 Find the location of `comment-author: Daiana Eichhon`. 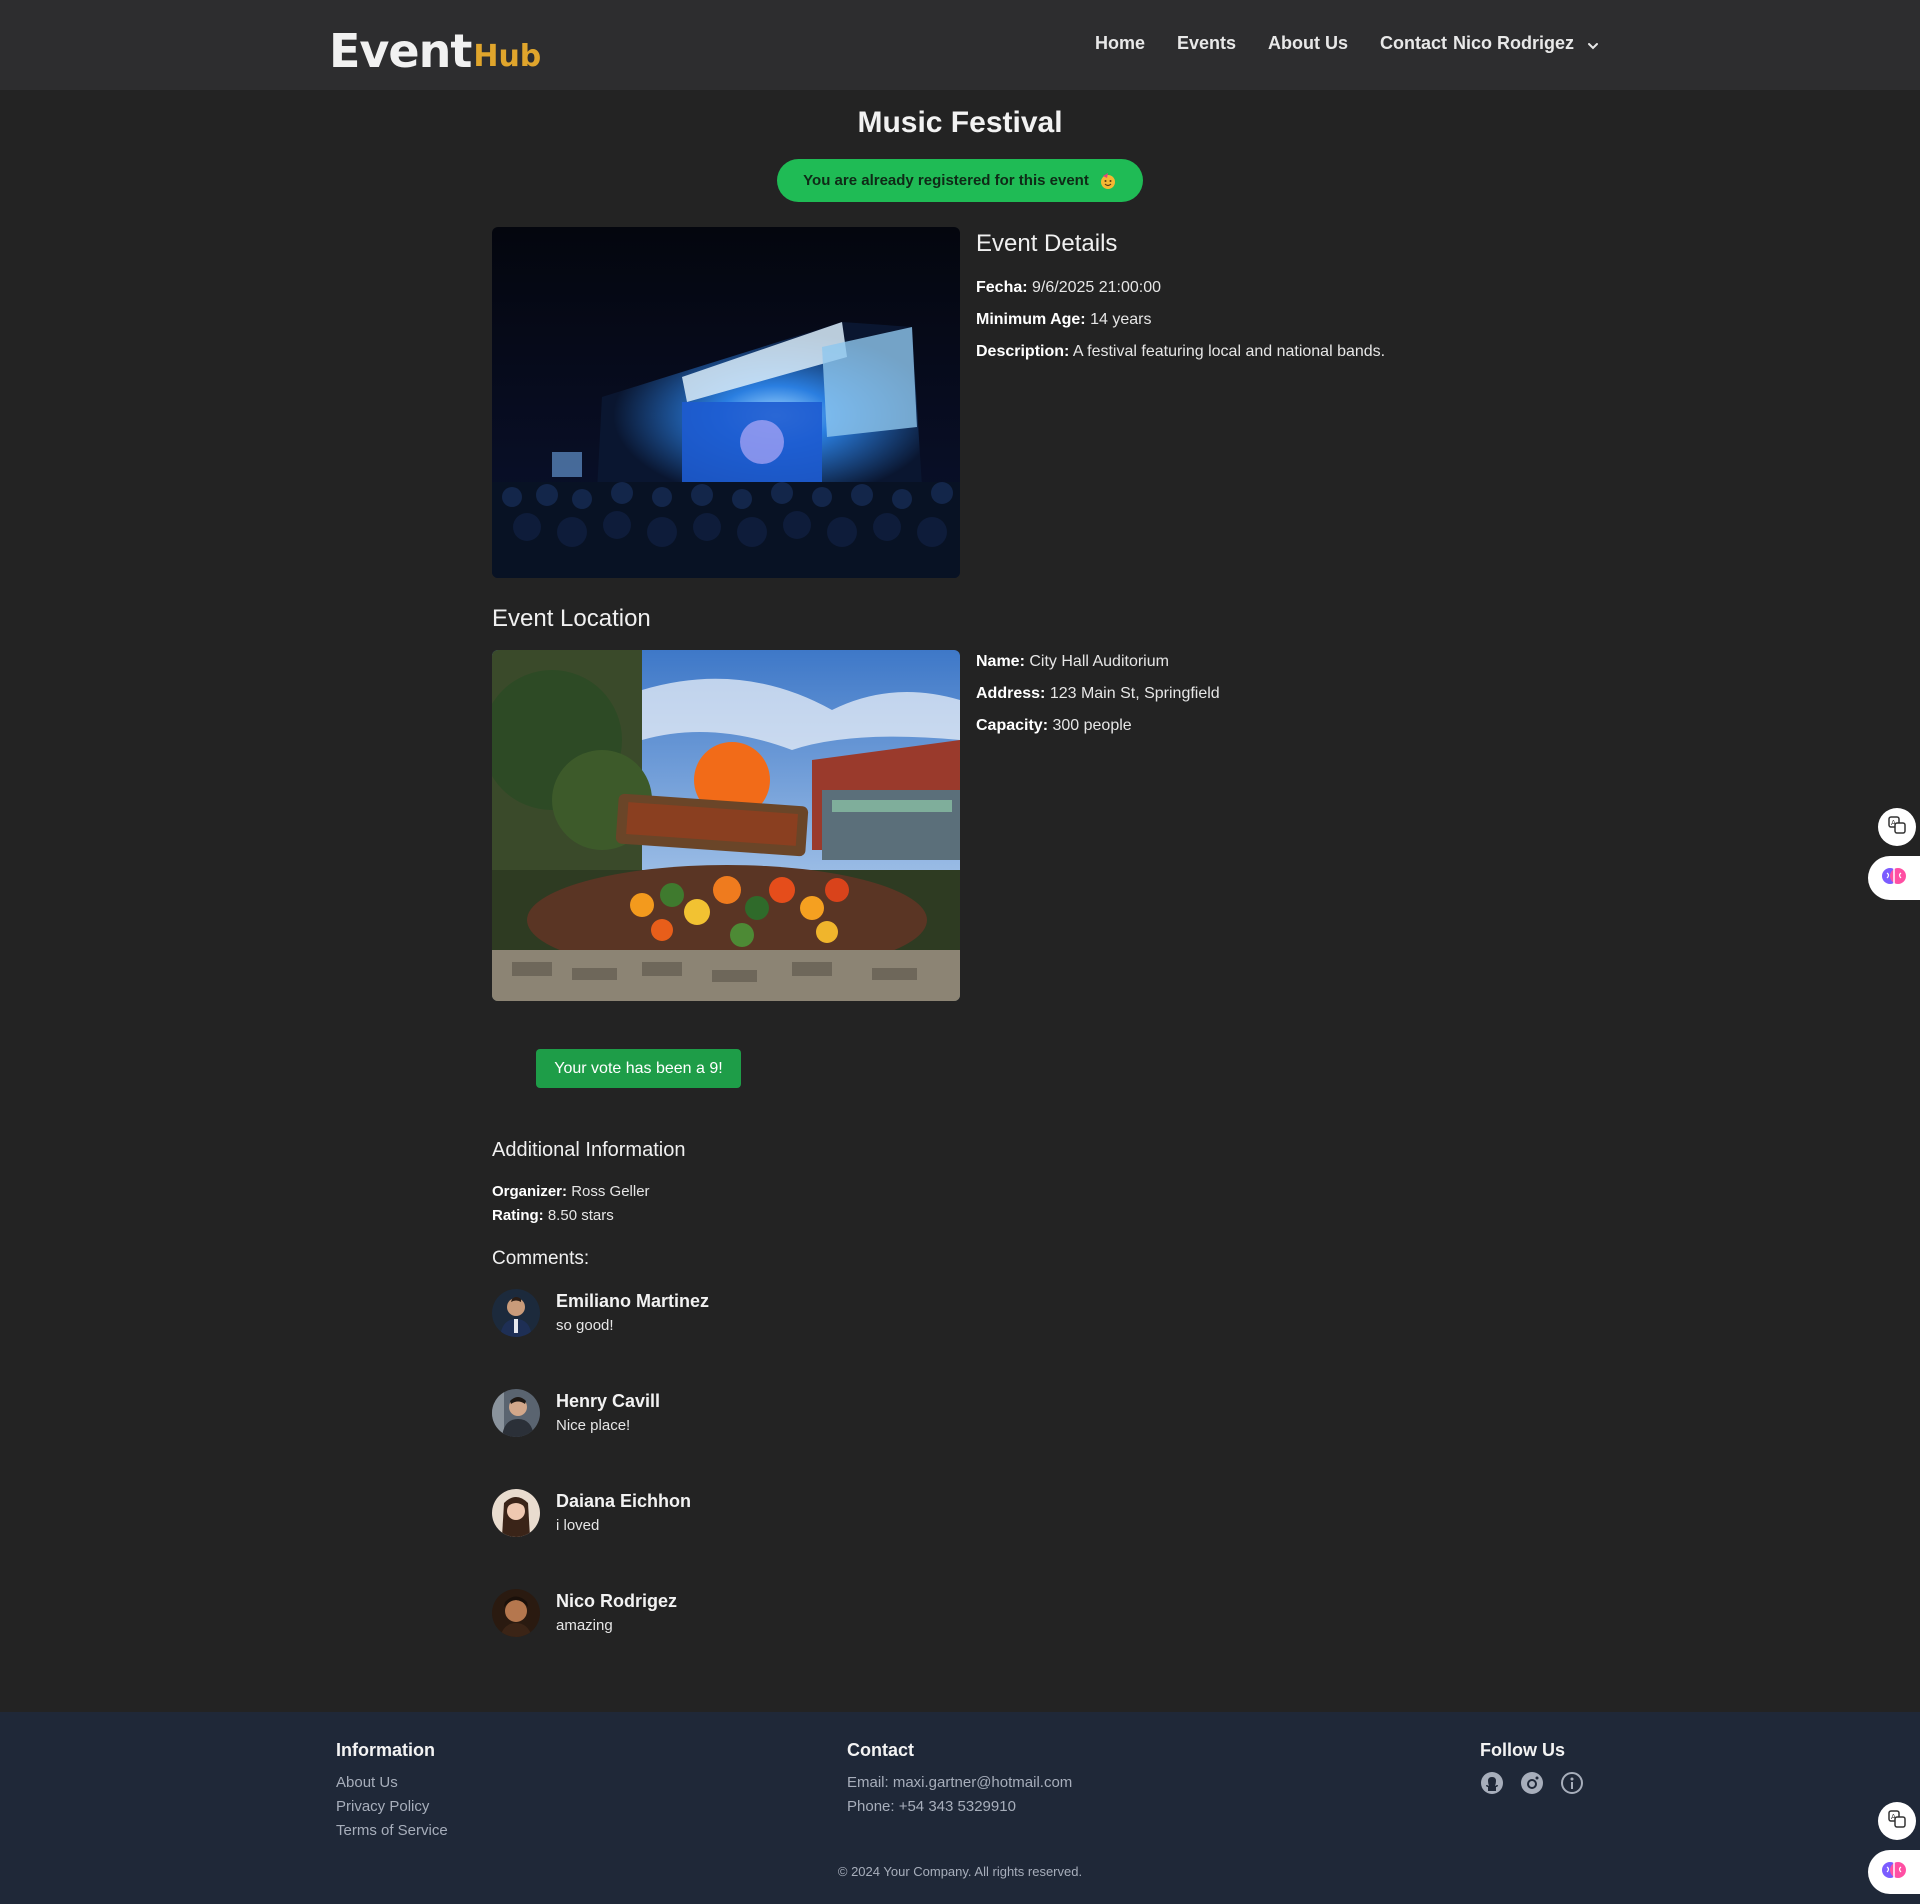

comment-author: Daiana Eichhon is located at coordinates (624, 1501).